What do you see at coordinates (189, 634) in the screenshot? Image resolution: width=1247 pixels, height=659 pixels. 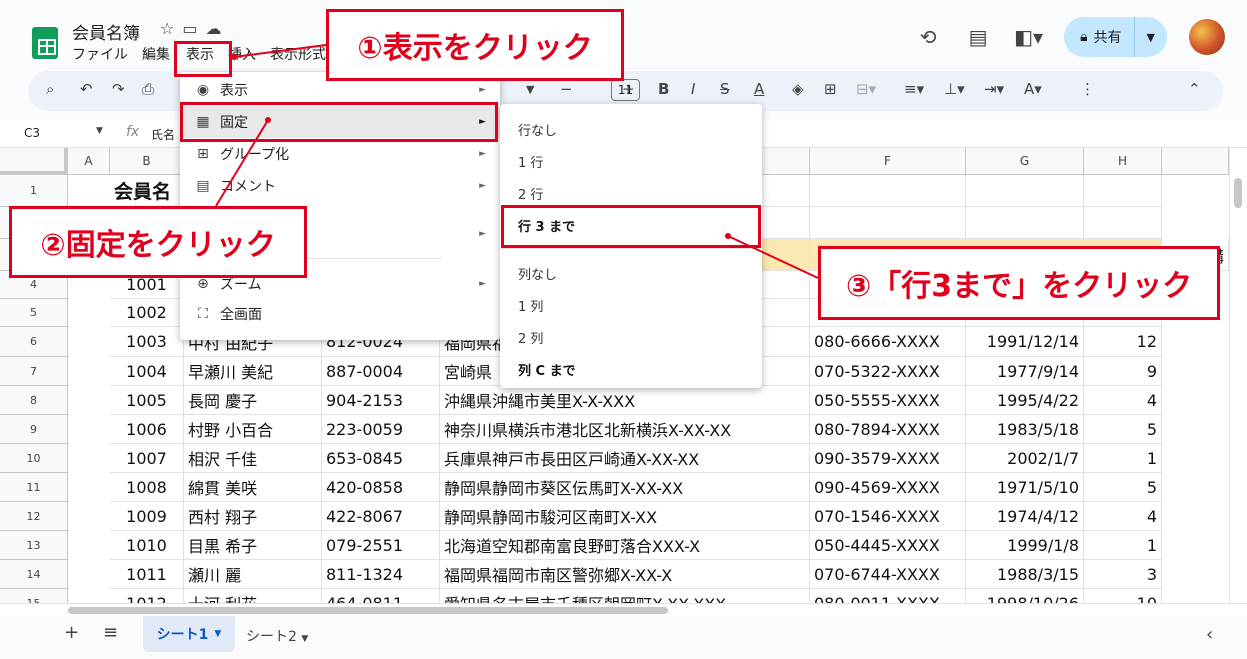 I see `tab-sheet1: シート1 ▼` at bounding box center [189, 634].